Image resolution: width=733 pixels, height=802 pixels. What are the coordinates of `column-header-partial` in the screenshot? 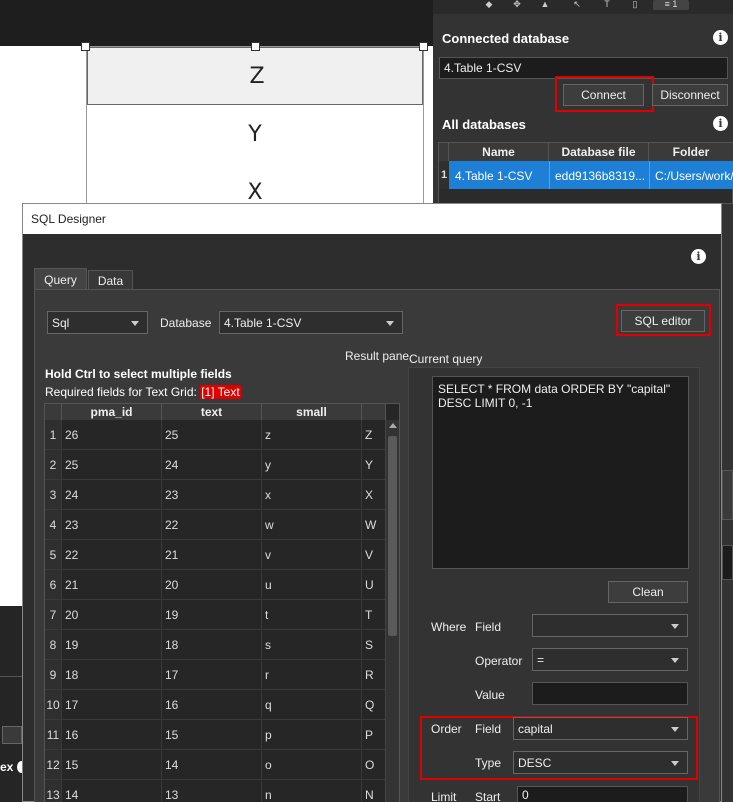 It's located at (374, 412).